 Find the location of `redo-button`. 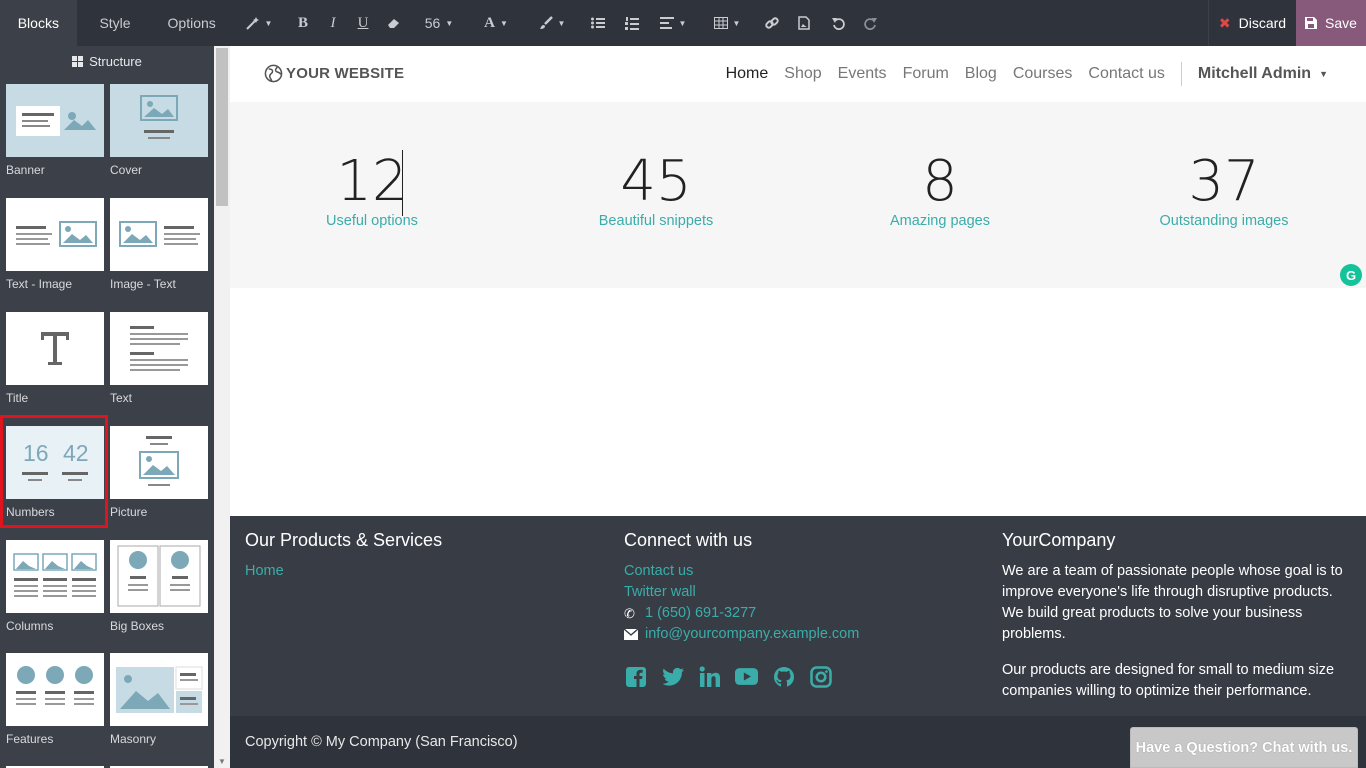

redo-button is located at coordinates (870, 23).